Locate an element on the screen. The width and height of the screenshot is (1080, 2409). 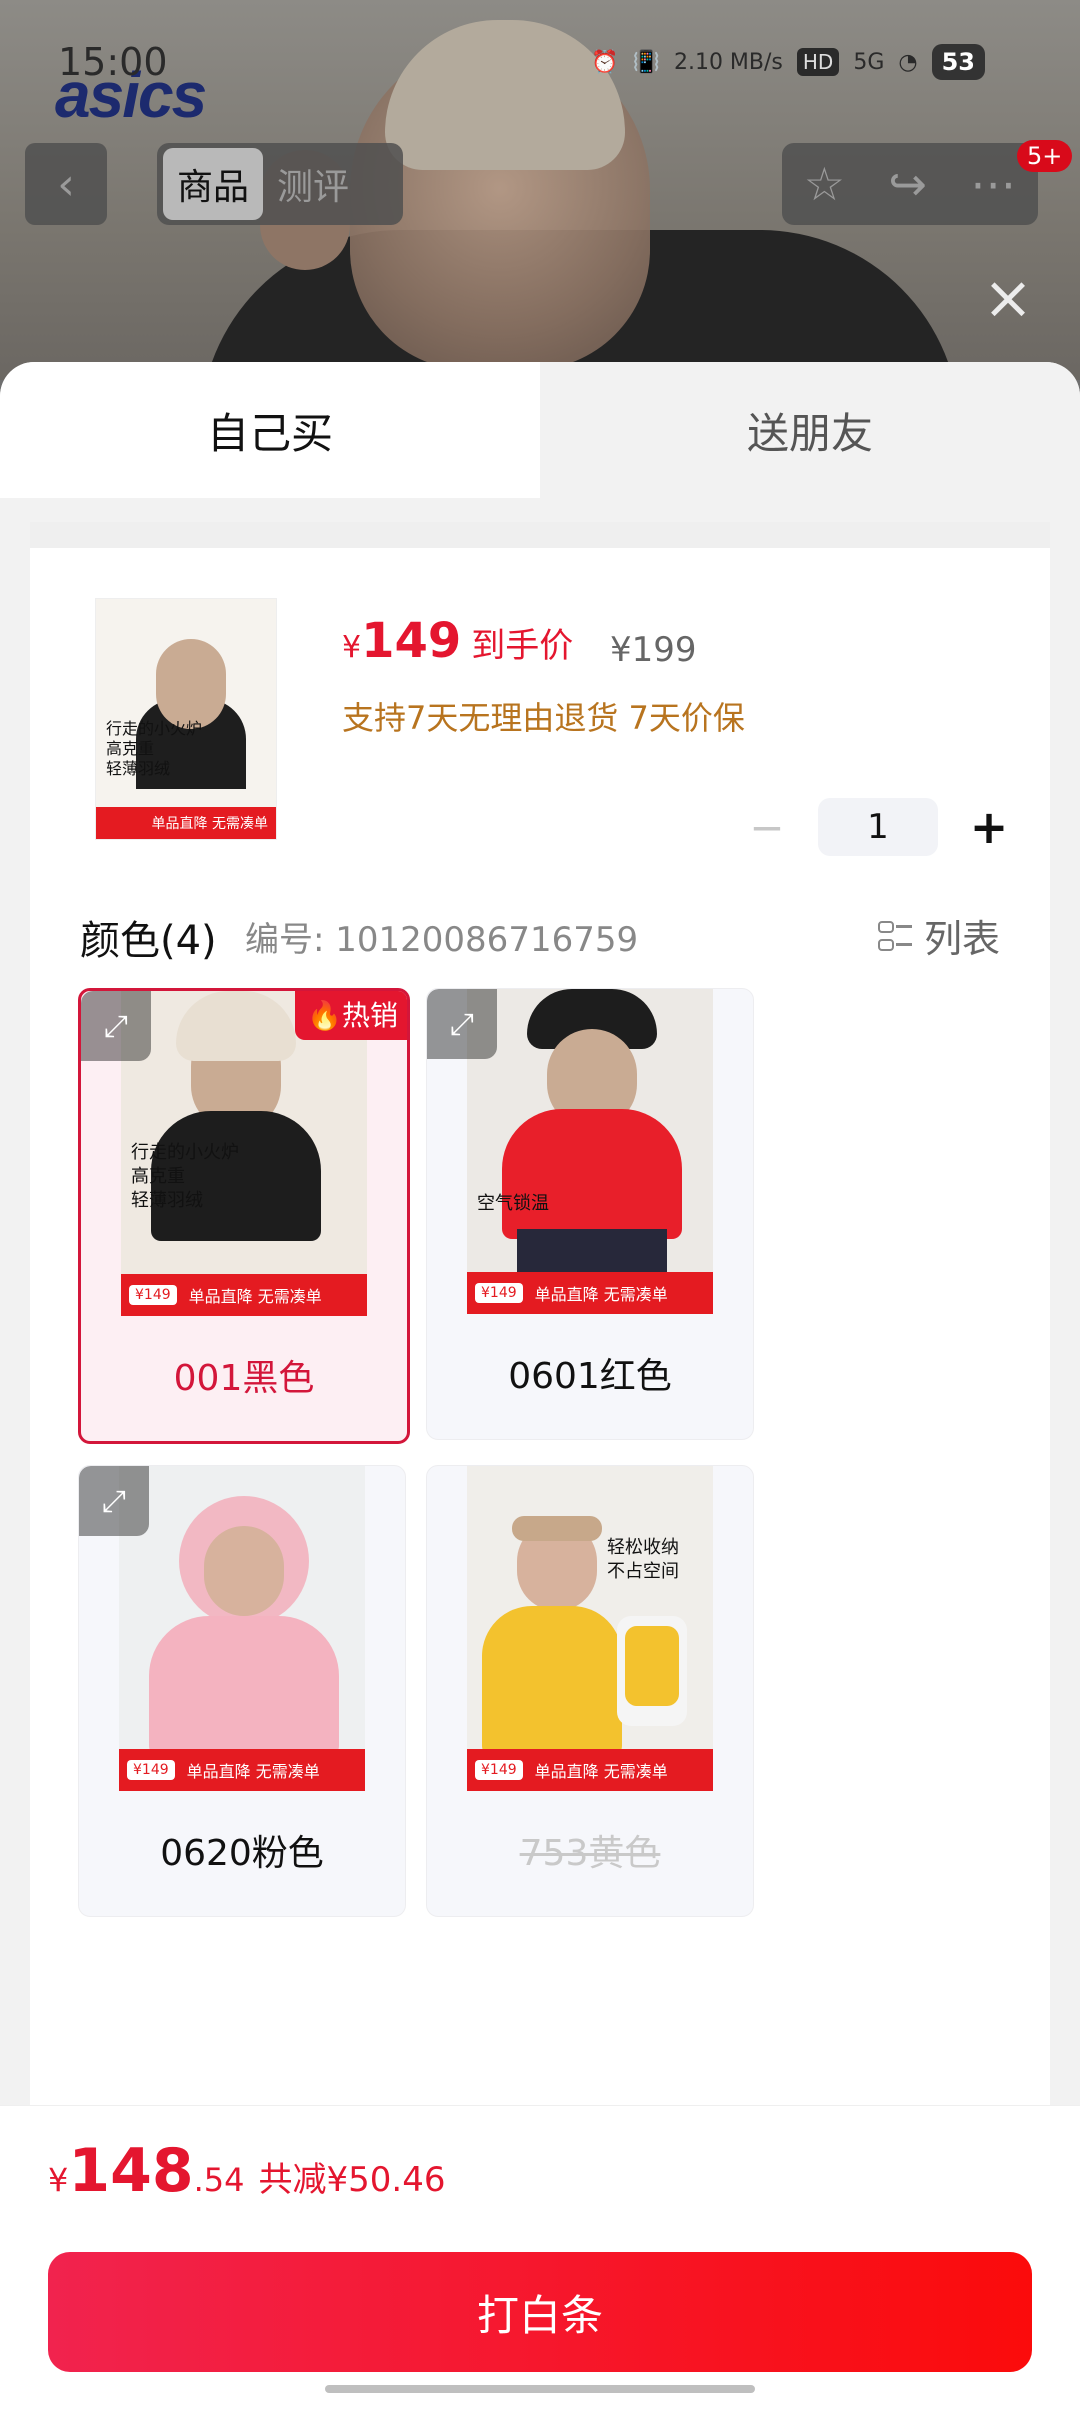
status-time: 15:00 is located at coordinates (113, 62).